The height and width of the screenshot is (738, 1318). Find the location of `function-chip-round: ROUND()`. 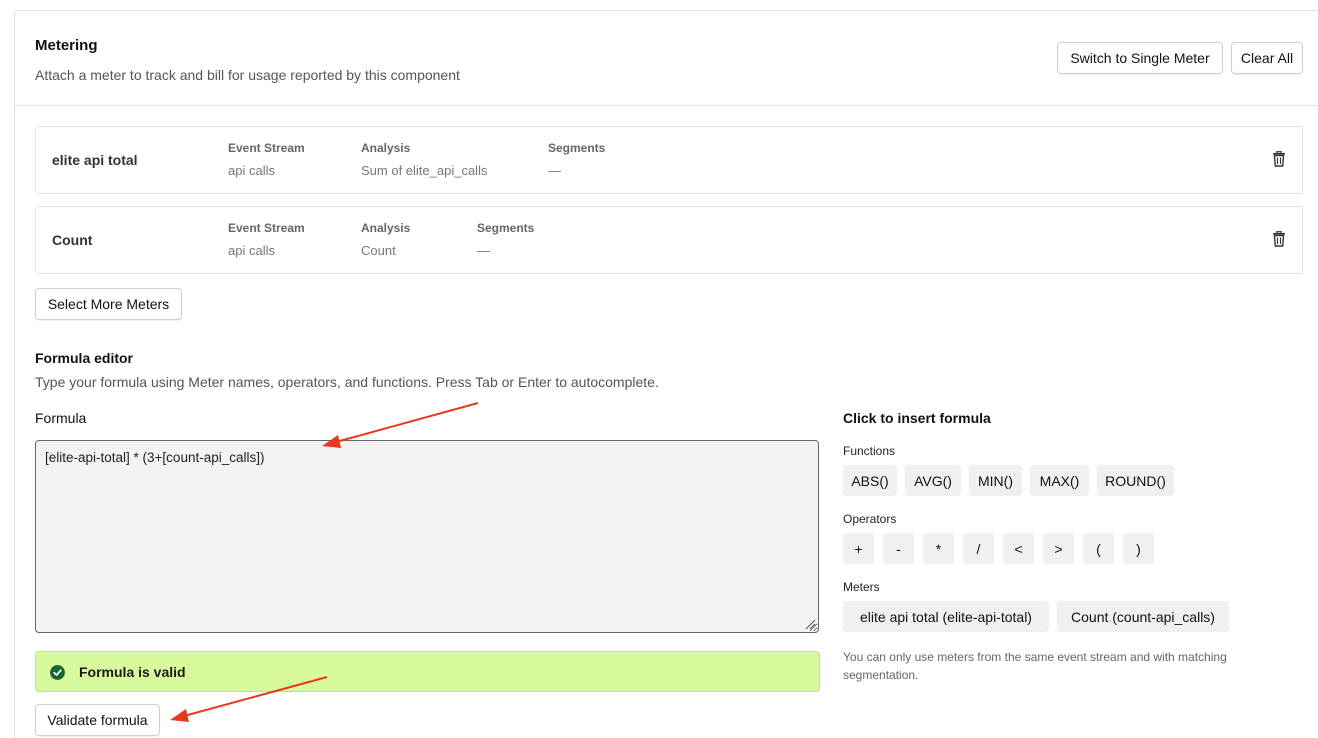

function-chip-round: ROUND() is located at coordinates (1135, 480).